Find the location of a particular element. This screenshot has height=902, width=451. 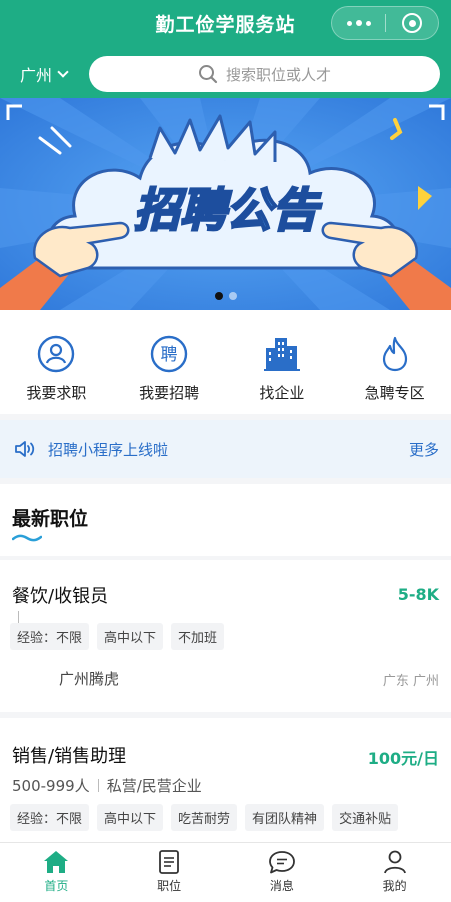

city-label: 广州 is located at coordinates (36, 75).